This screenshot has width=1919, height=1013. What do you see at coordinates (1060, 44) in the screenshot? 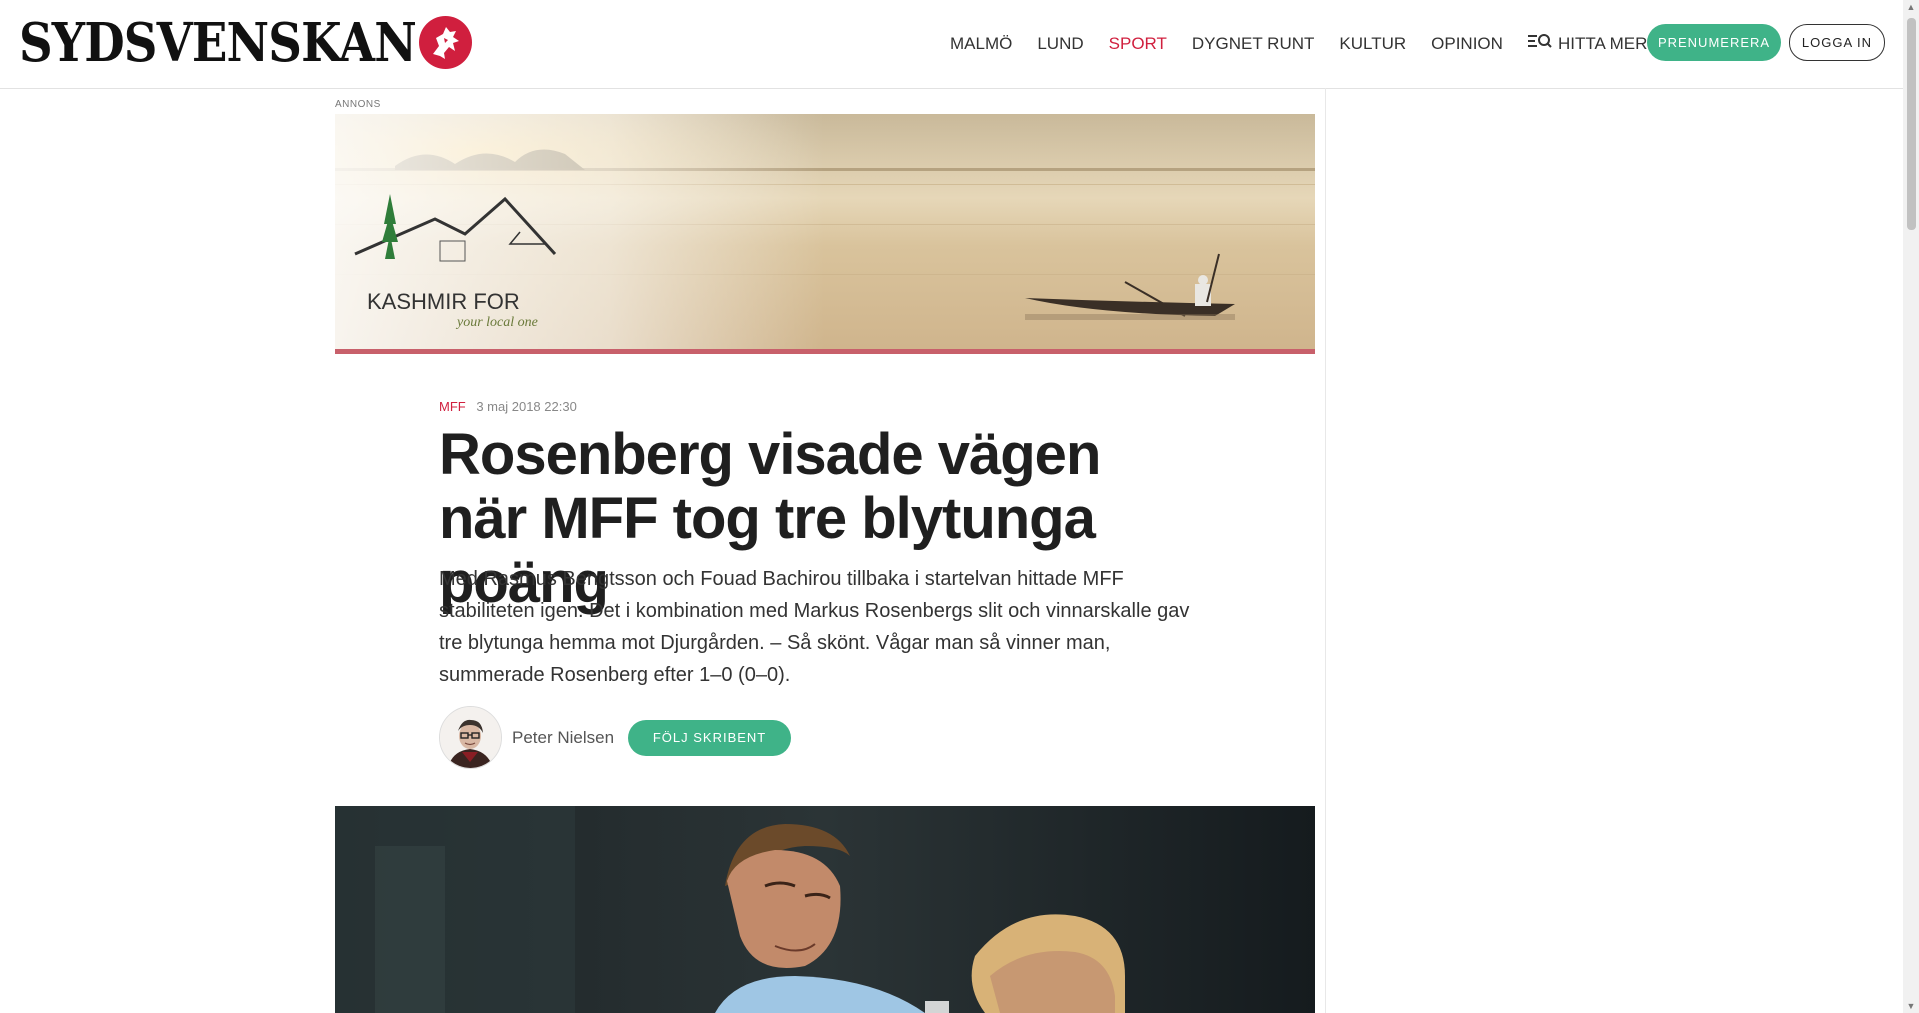
I see `nav-item-lund: LUND` at bounding box center [1060, 44].